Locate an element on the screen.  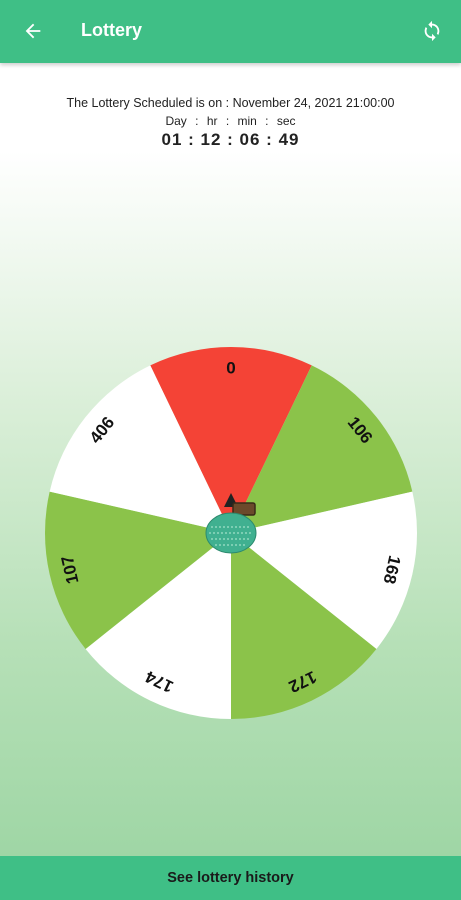
arrow-left-icon is located at coordinates (33, 31).